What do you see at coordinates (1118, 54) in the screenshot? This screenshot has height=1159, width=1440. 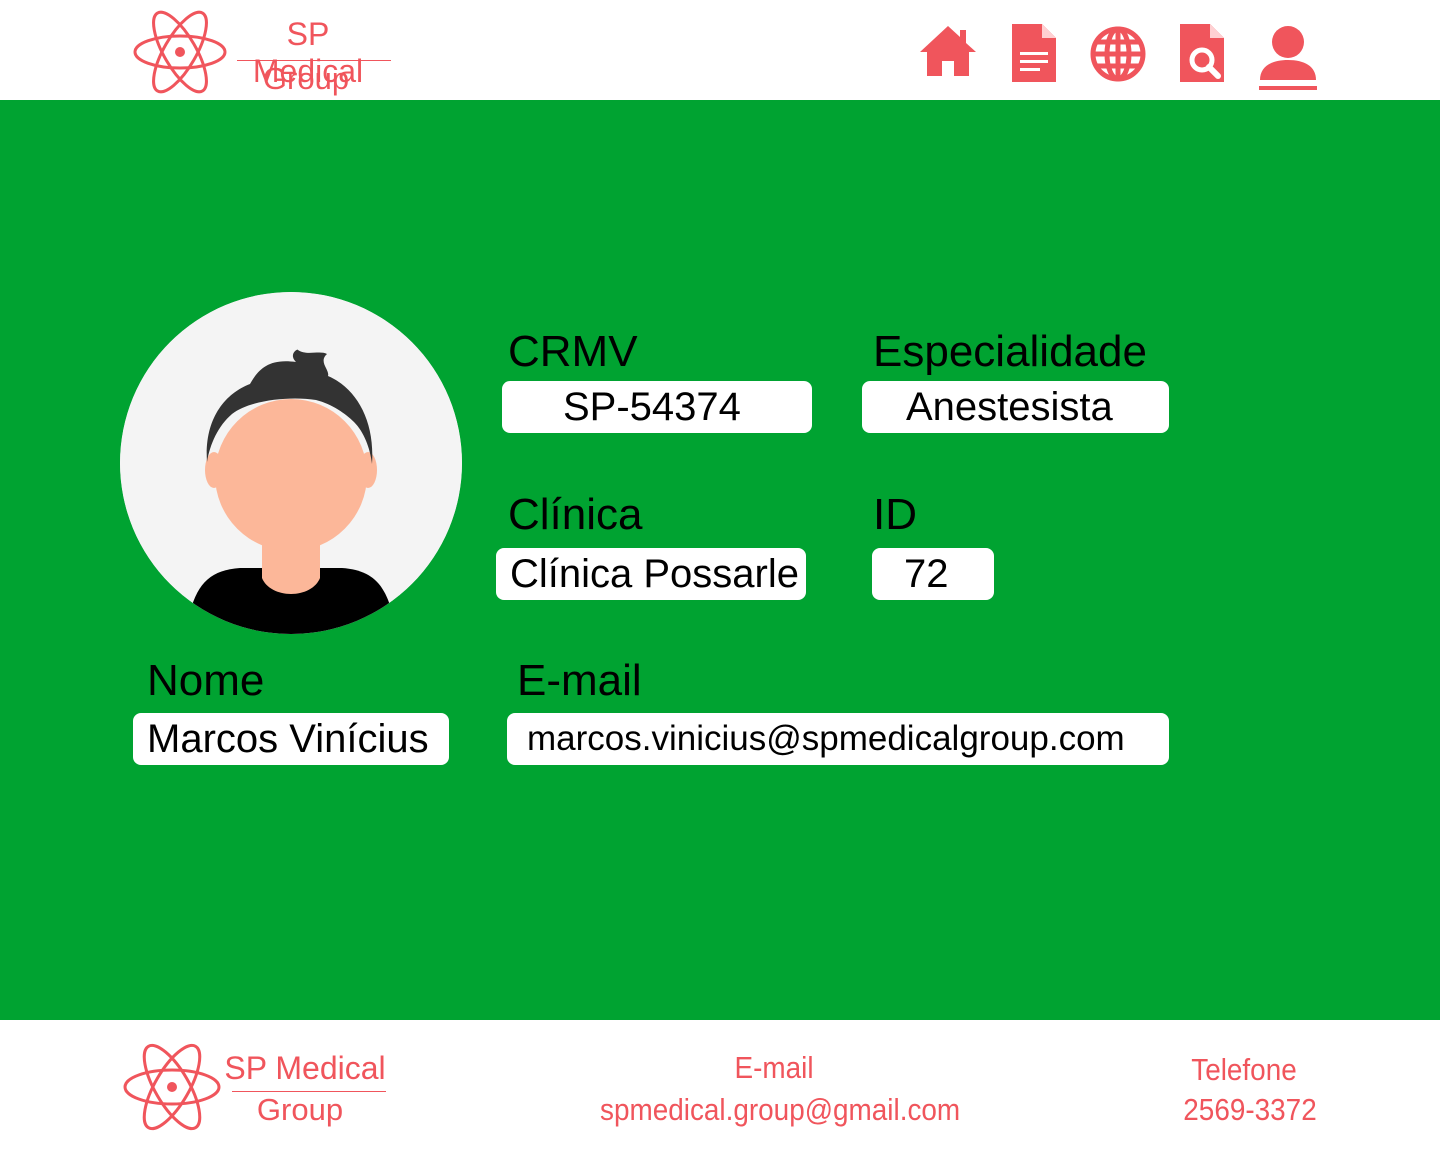 I see `globe-icon` at bounding box center [1118, 54].